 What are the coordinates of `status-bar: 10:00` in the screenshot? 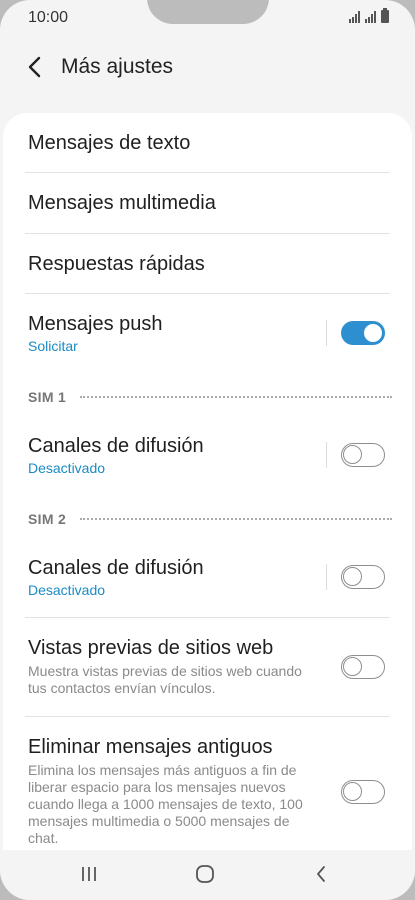 It's located at (207, 18).